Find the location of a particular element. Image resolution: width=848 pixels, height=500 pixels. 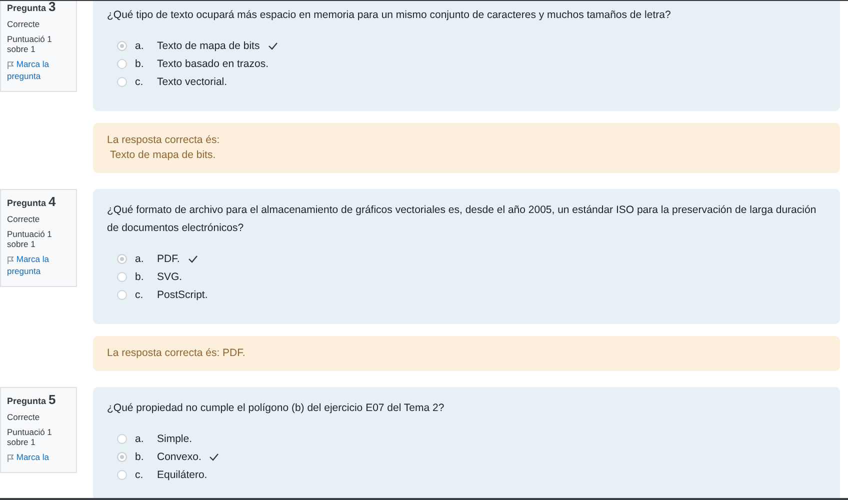

option-text: Texto basado en trazos. is located at coordinates (212, 64).